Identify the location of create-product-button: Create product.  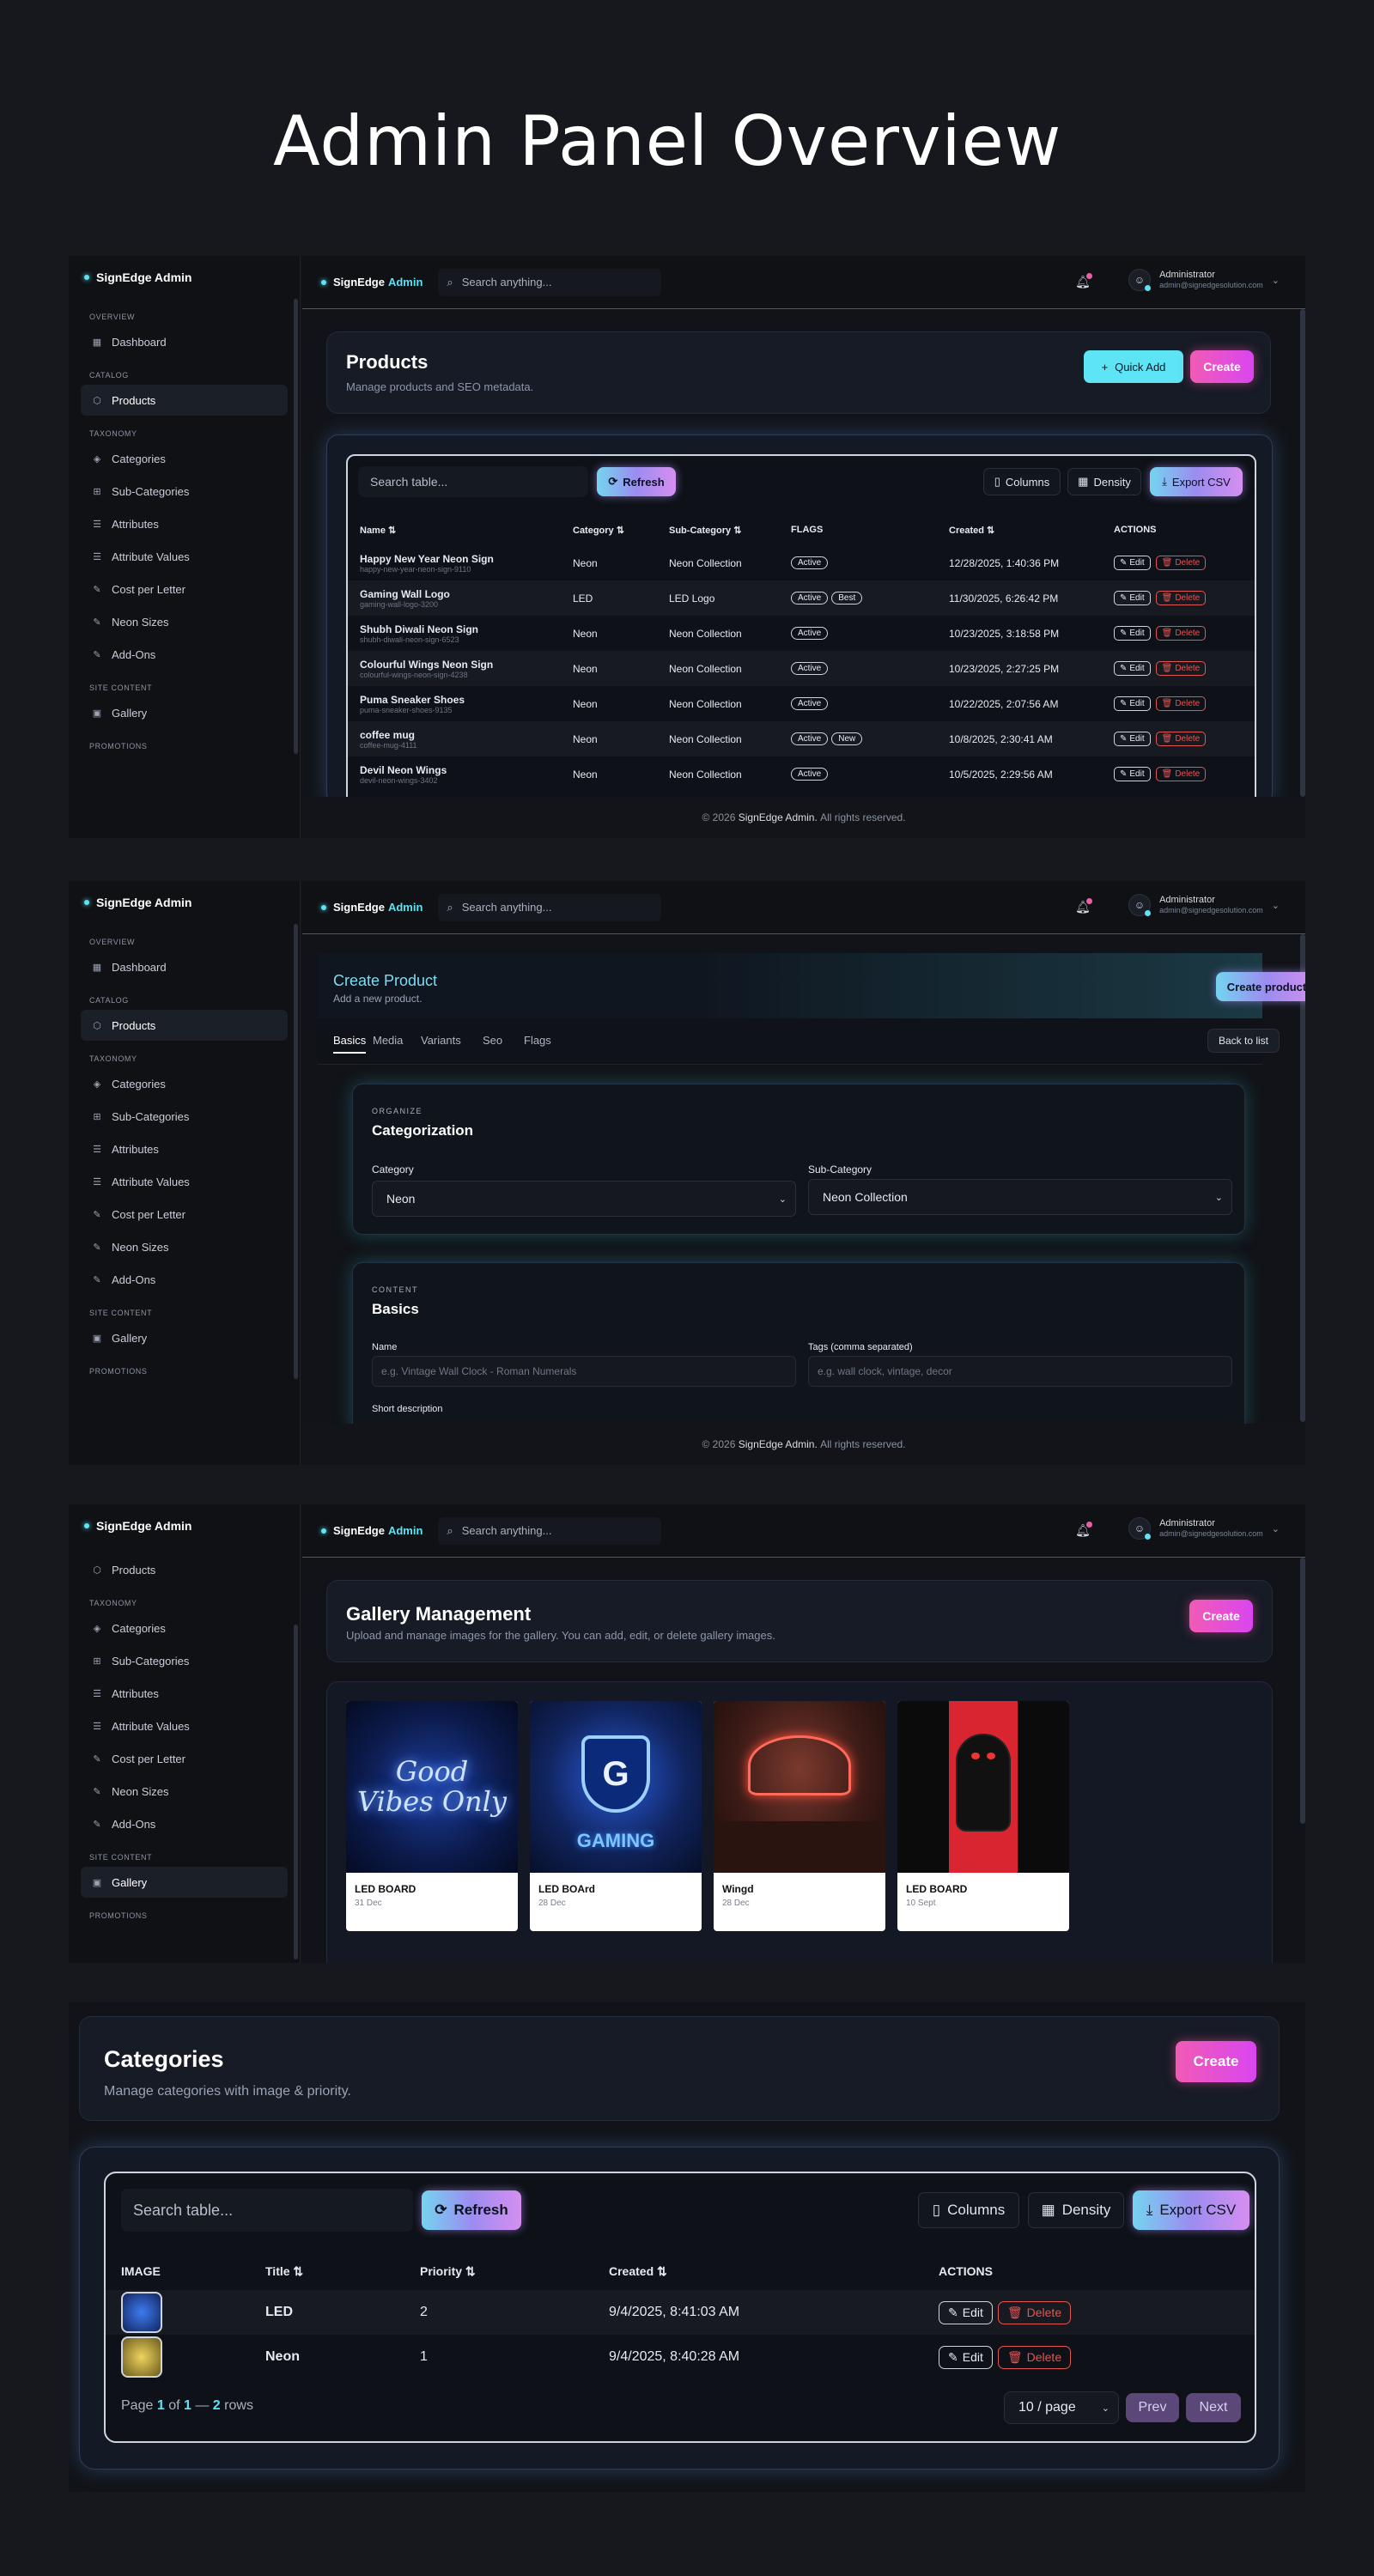
(1260, 987).